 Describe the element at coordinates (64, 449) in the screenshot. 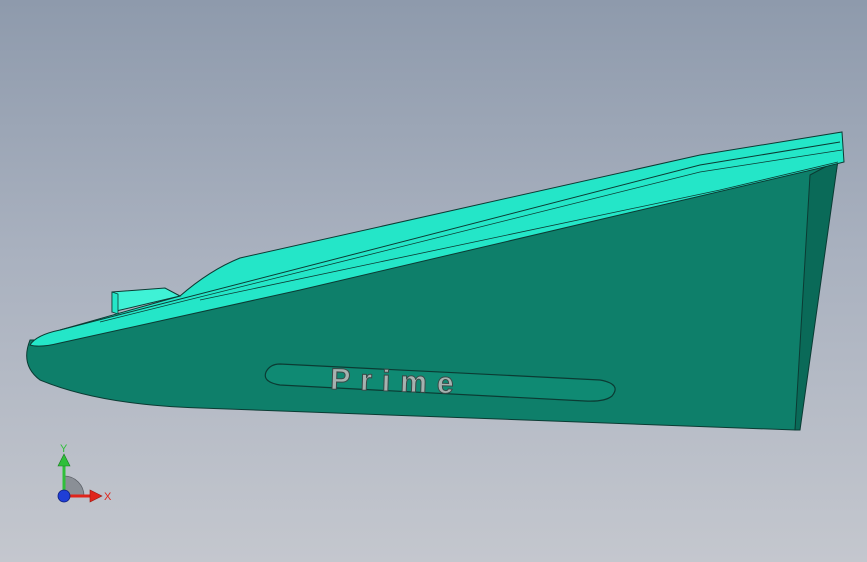

I see `y-axis-label: Y` at that location.